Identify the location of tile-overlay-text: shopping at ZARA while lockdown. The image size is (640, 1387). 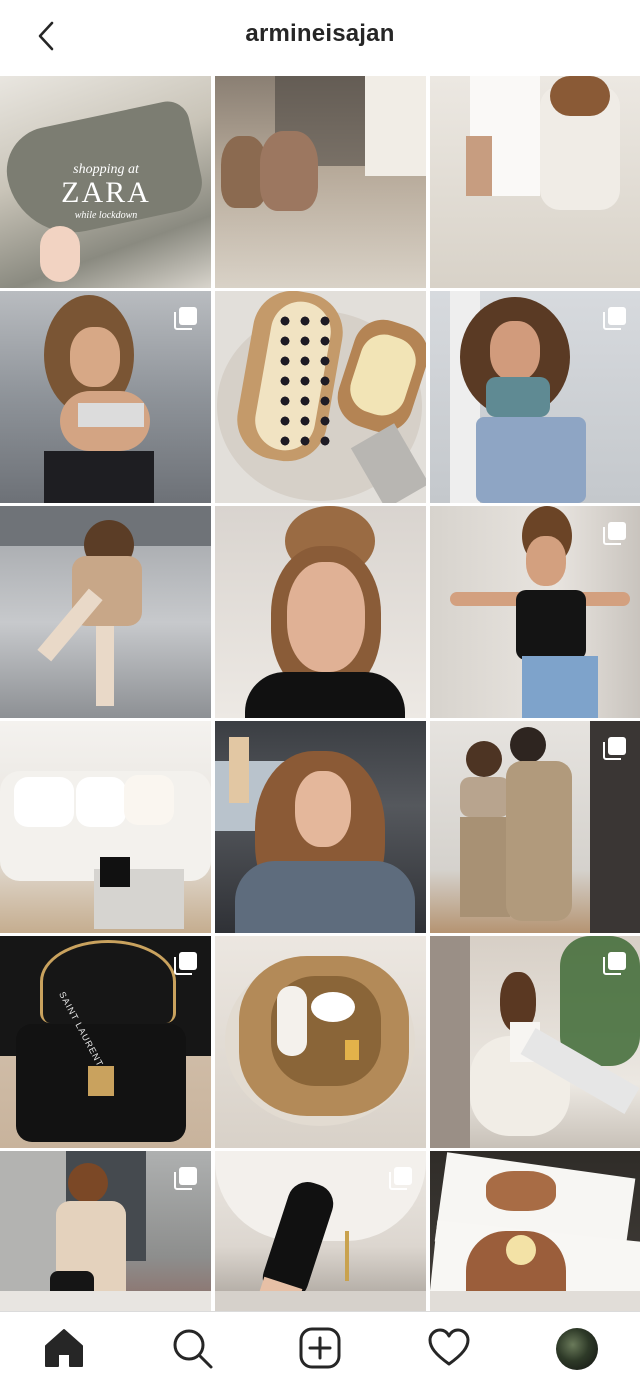
(106, 191).